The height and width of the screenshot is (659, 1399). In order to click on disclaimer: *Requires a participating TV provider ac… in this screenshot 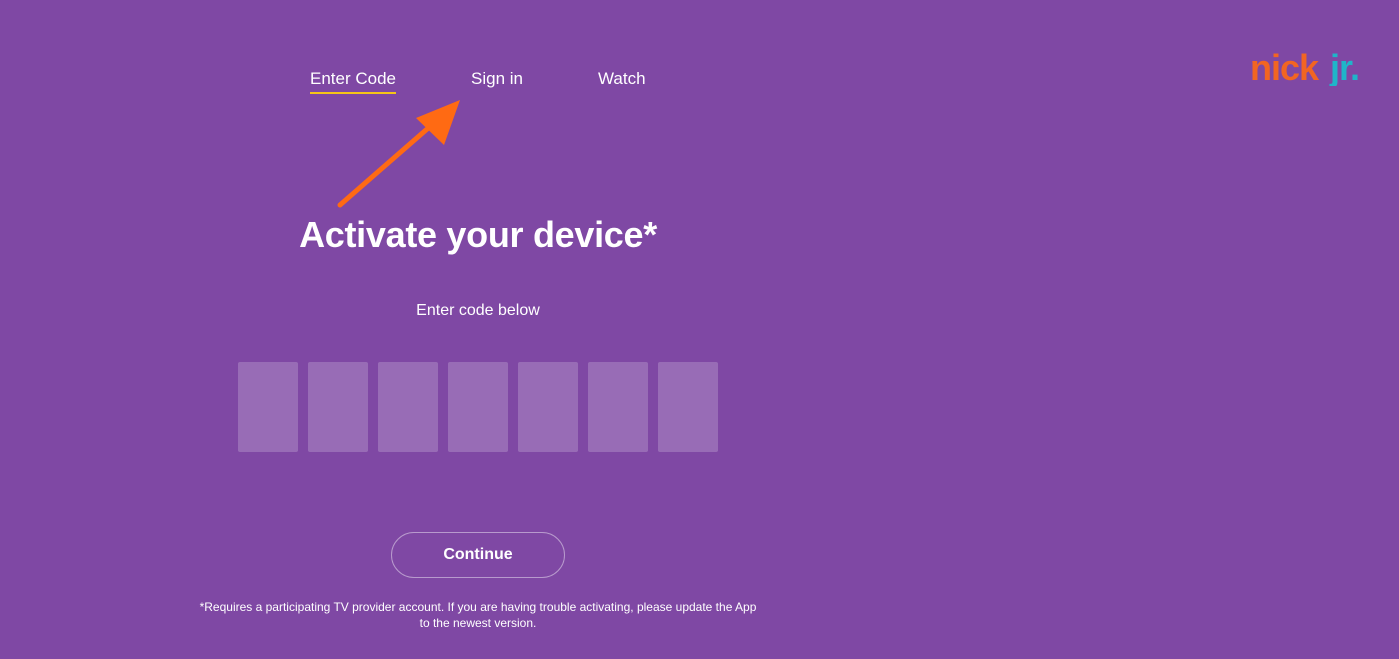, I will do `click(478, 615)`.